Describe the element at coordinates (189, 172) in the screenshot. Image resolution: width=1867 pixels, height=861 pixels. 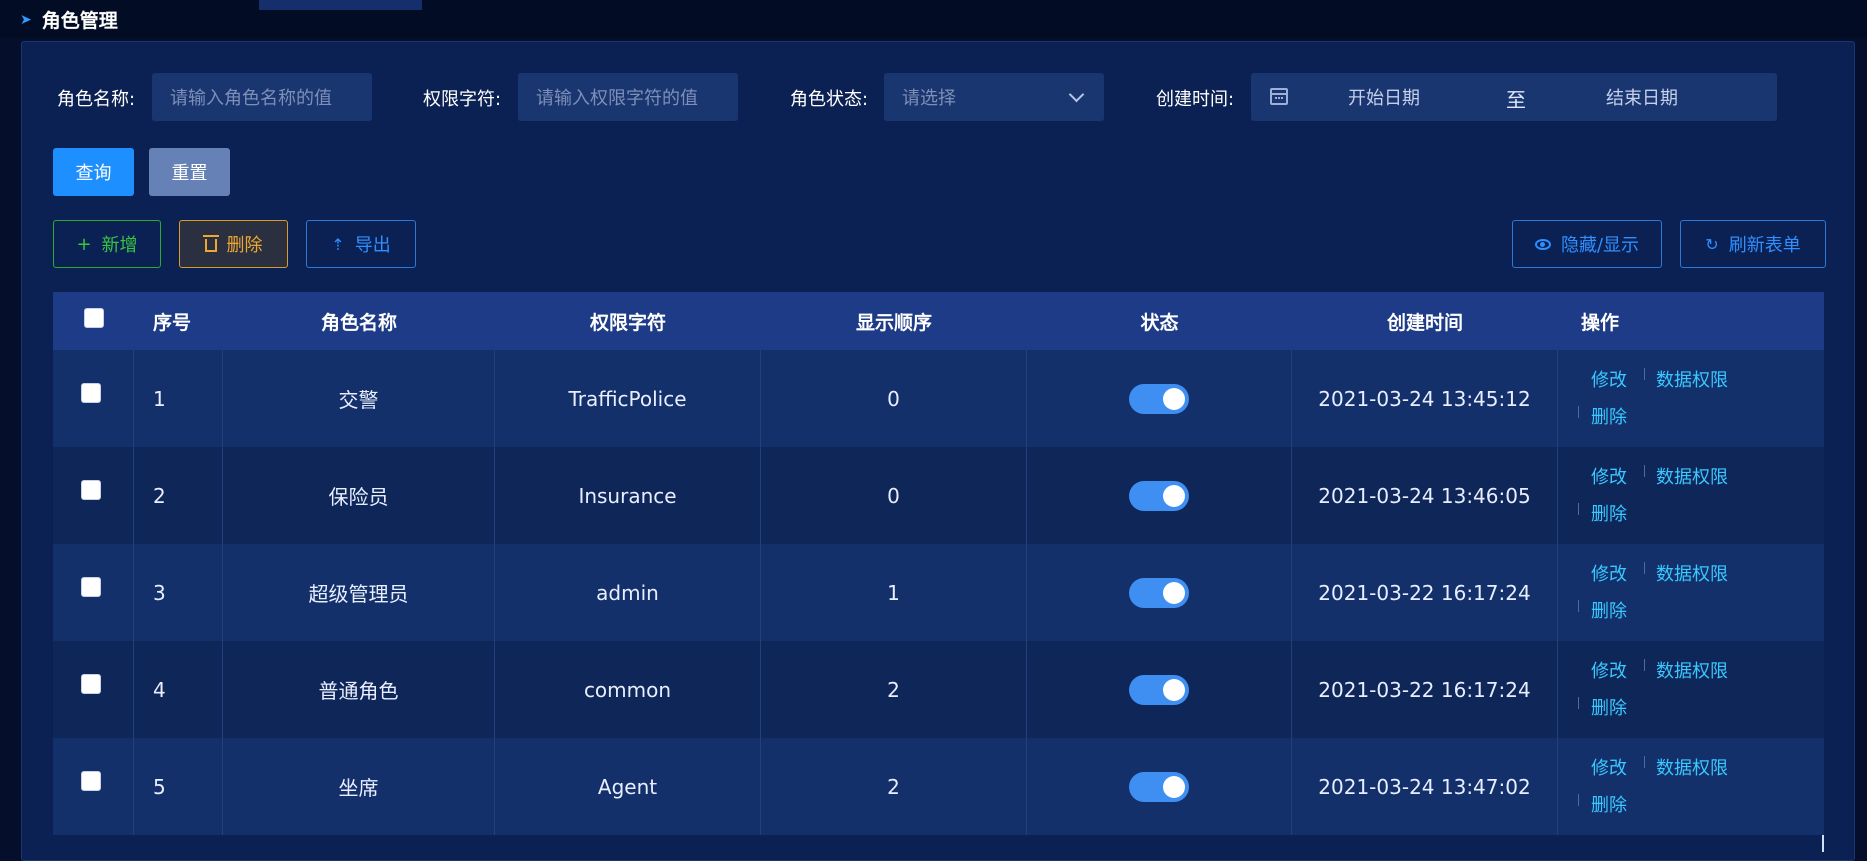
I see `reset-button: 重置` at that location.